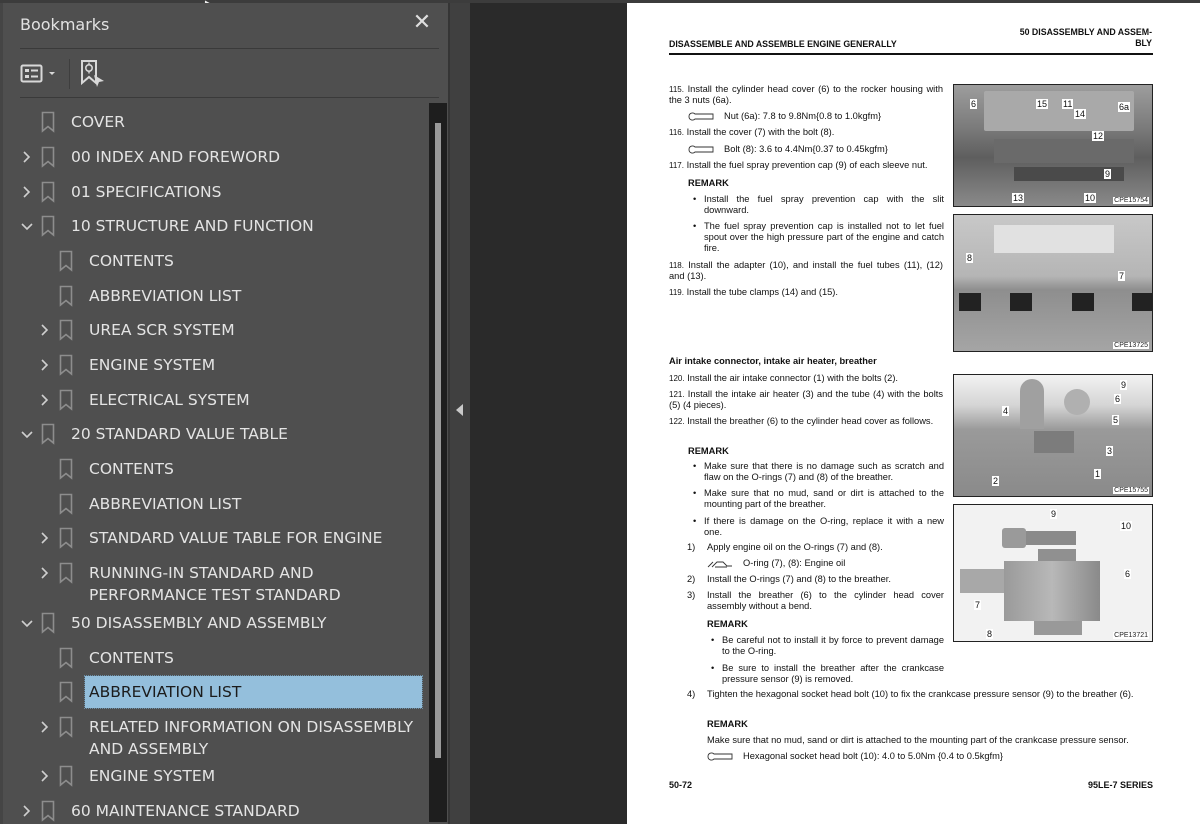  I want to click on bookmark-label: 50 DISASSEMBLY AND ASSEMBLY, so click(199, 623).